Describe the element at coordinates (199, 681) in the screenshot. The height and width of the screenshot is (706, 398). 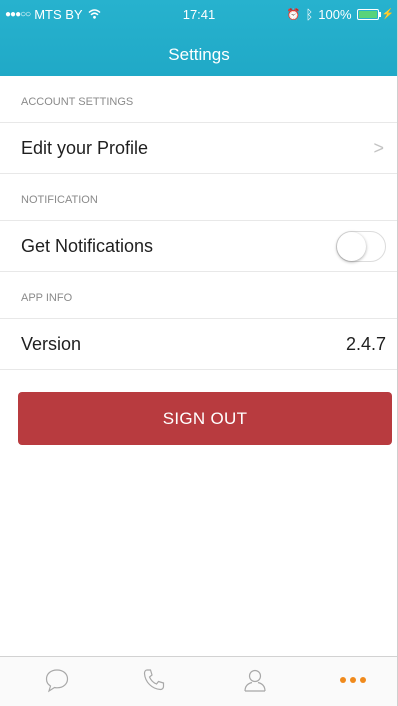
I see `tab-bar` at that location.